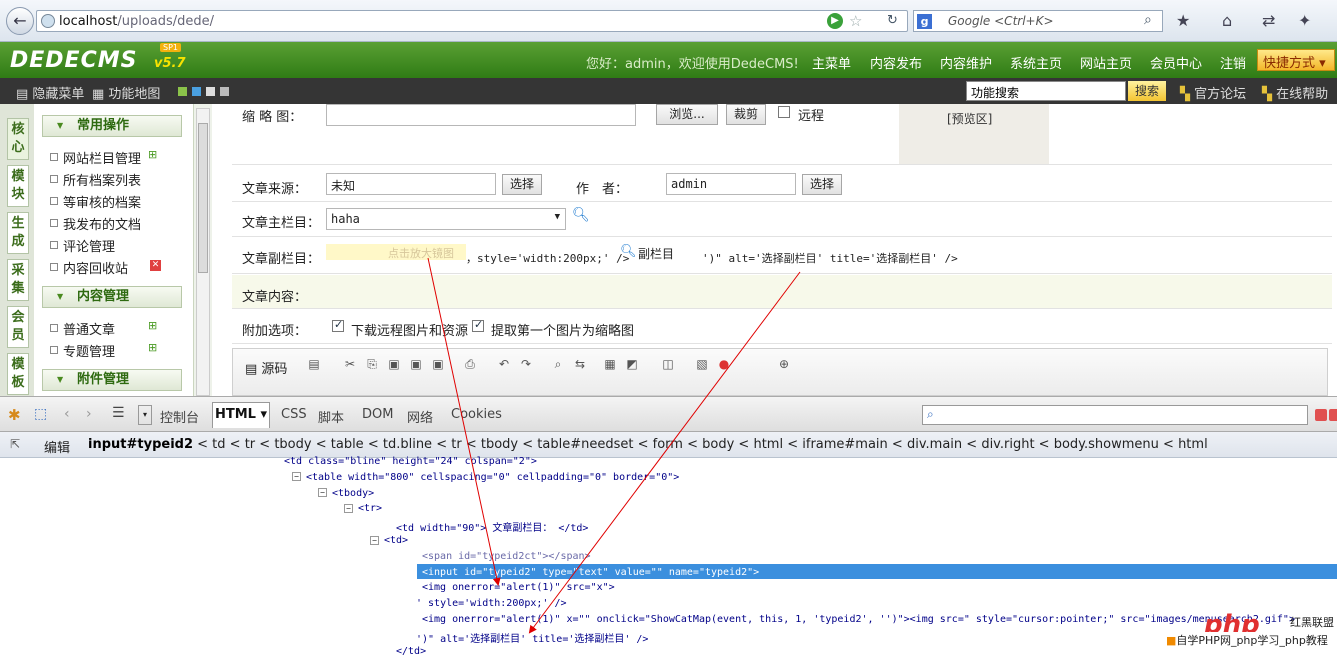  I want to click on tree-node: − <tr>, so click(363, 508).